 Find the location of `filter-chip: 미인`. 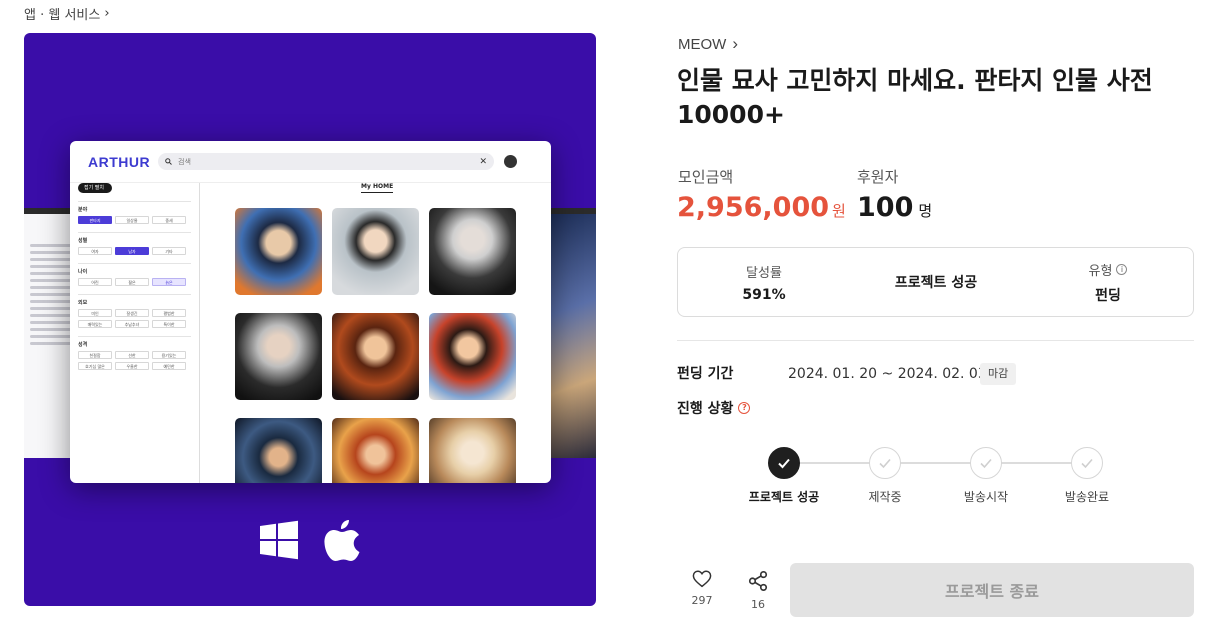

filter-chip: 미인 is located at coordinates (95, 313).